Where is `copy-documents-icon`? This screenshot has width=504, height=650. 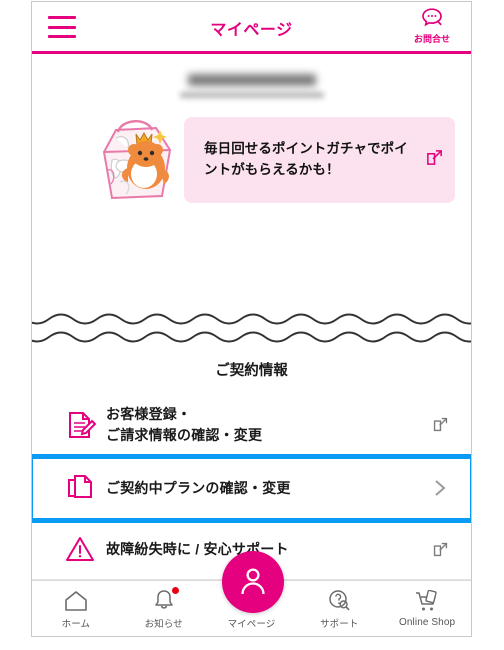
copy-documents-icon is located at coordinates (80, 488).